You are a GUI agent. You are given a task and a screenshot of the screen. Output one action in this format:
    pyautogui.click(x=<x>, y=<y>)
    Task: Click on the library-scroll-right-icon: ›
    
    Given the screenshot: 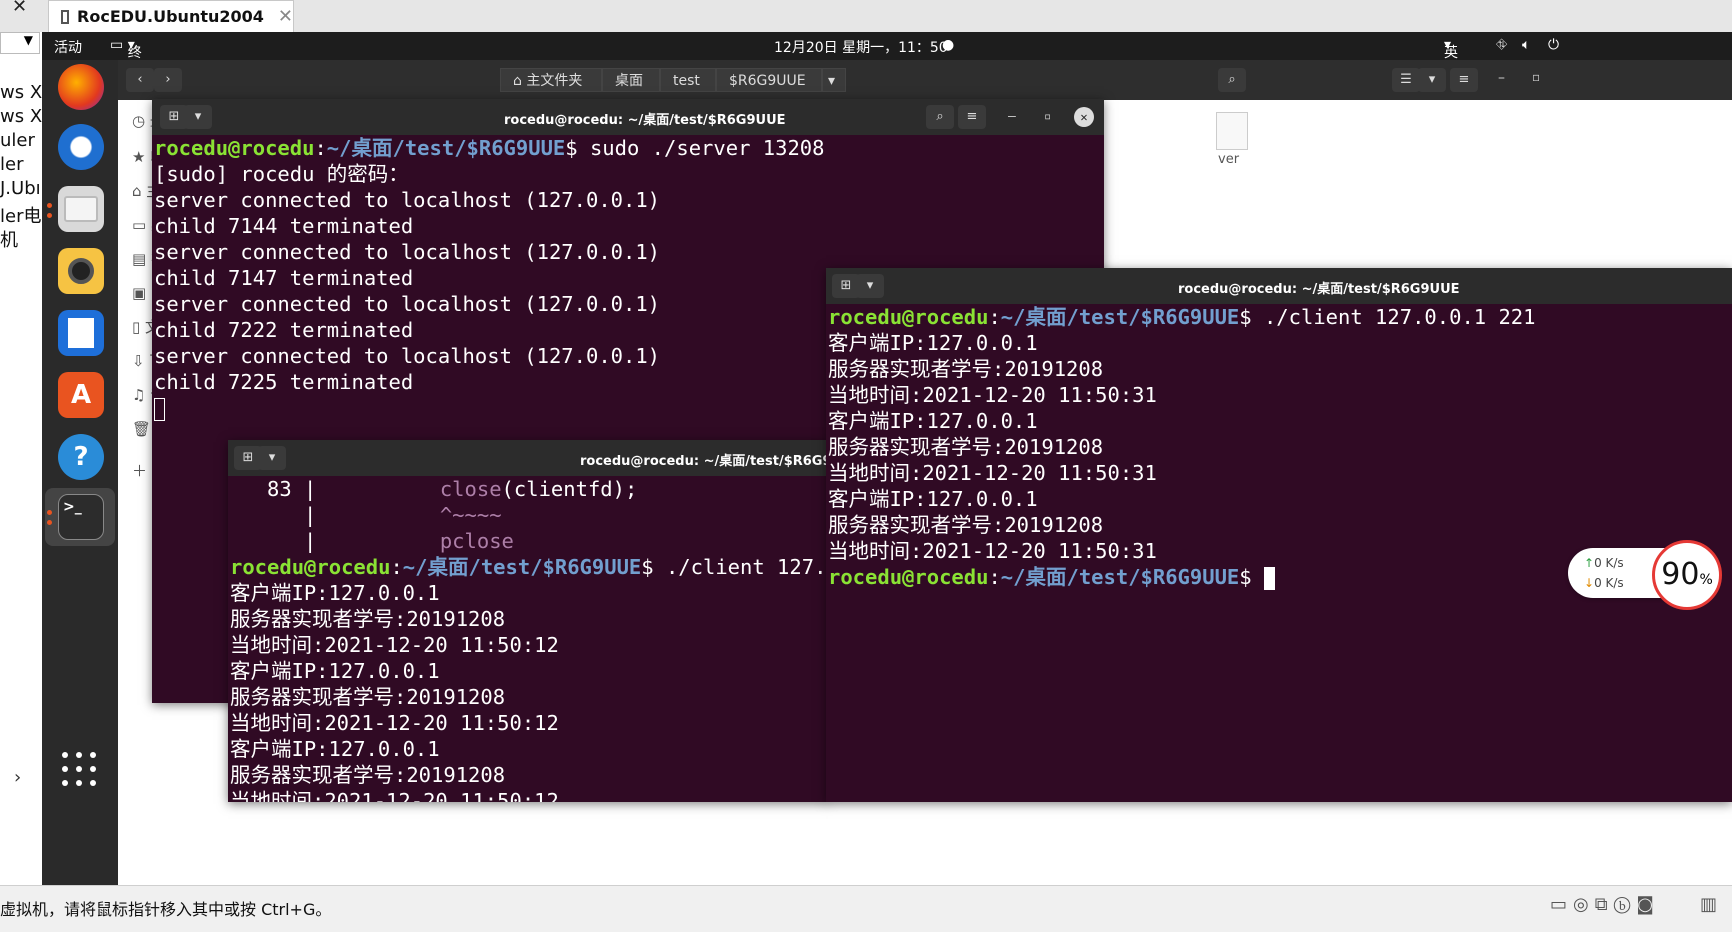 What is the action you would take?
    pyautogui.click(x=17, y=777)
    